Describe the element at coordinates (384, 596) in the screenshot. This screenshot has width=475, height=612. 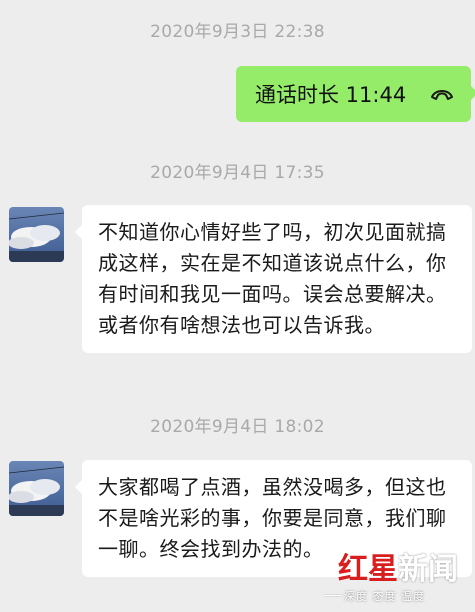
I see `watermark-slogan: 深度 态度 温度` at that location.